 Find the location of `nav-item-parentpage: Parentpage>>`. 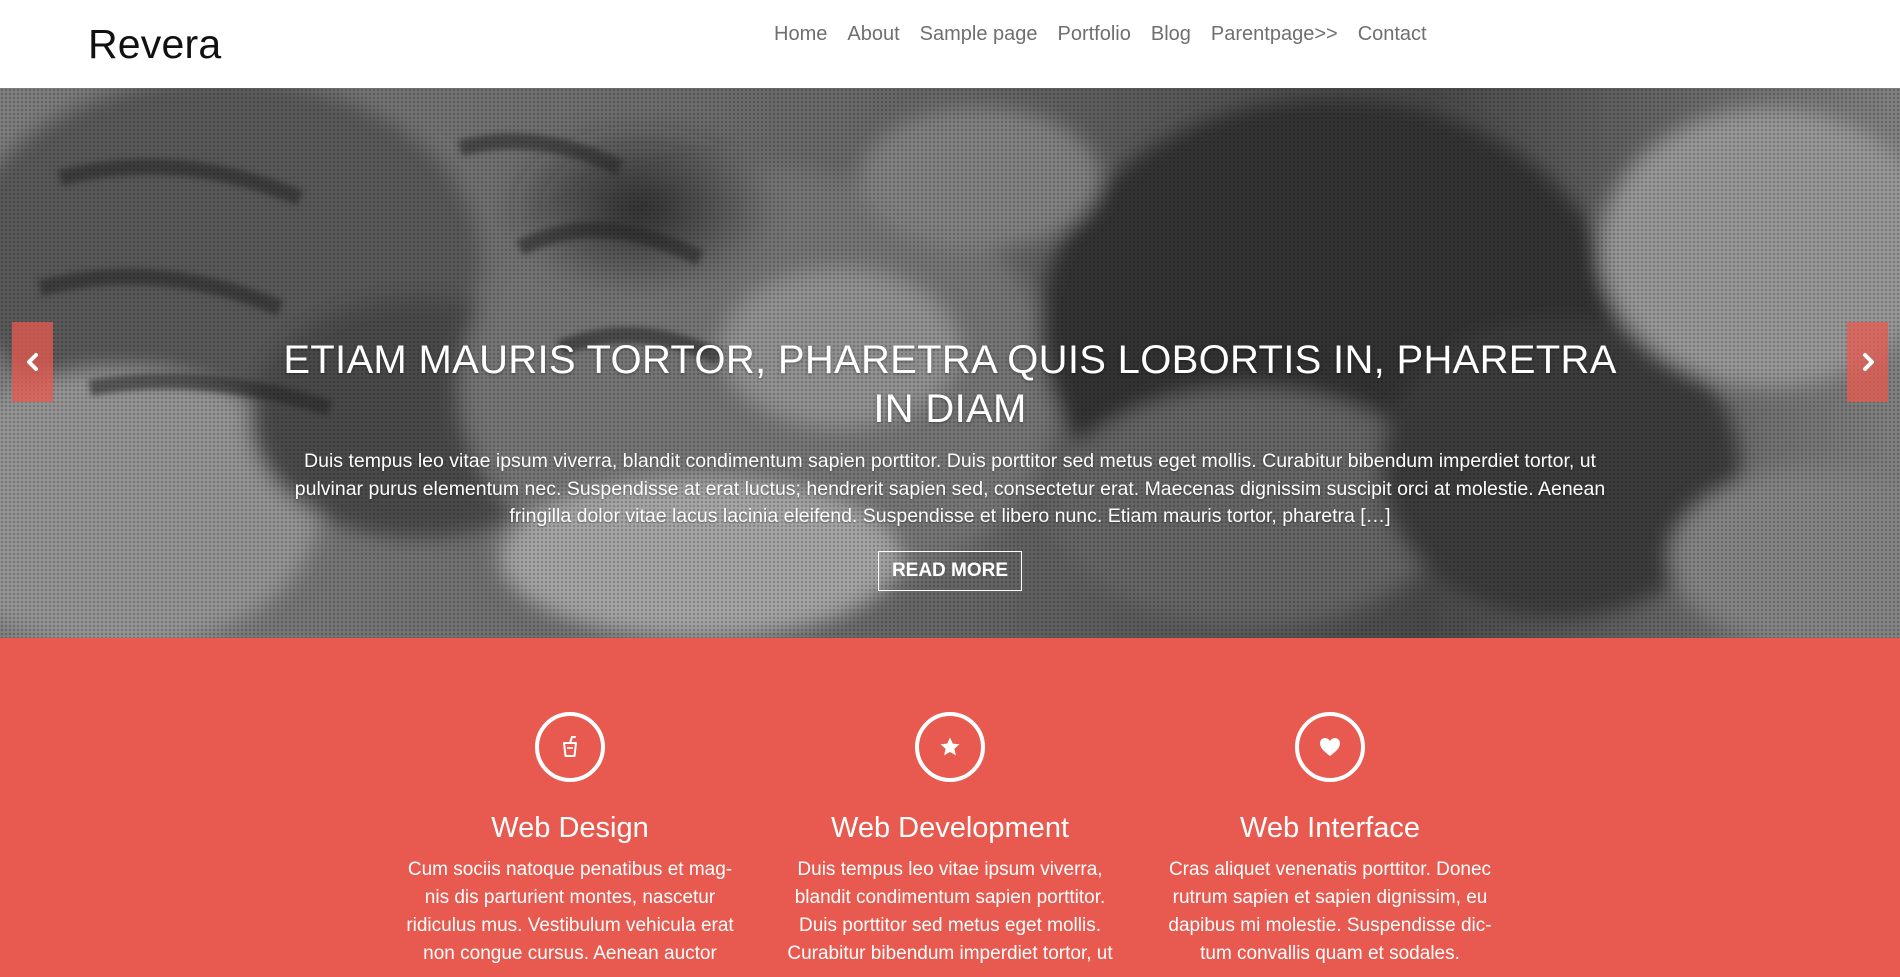

nav-item-parentpage: Parentpage>> is located at coordinates (1274, 34).